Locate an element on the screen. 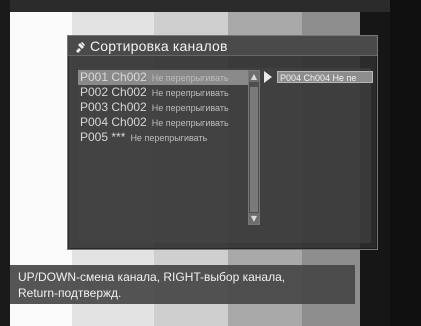 The height and width of the screenshot is (326, 421). channel-code: P004 Ch002 is located at coordinates (113, 122).